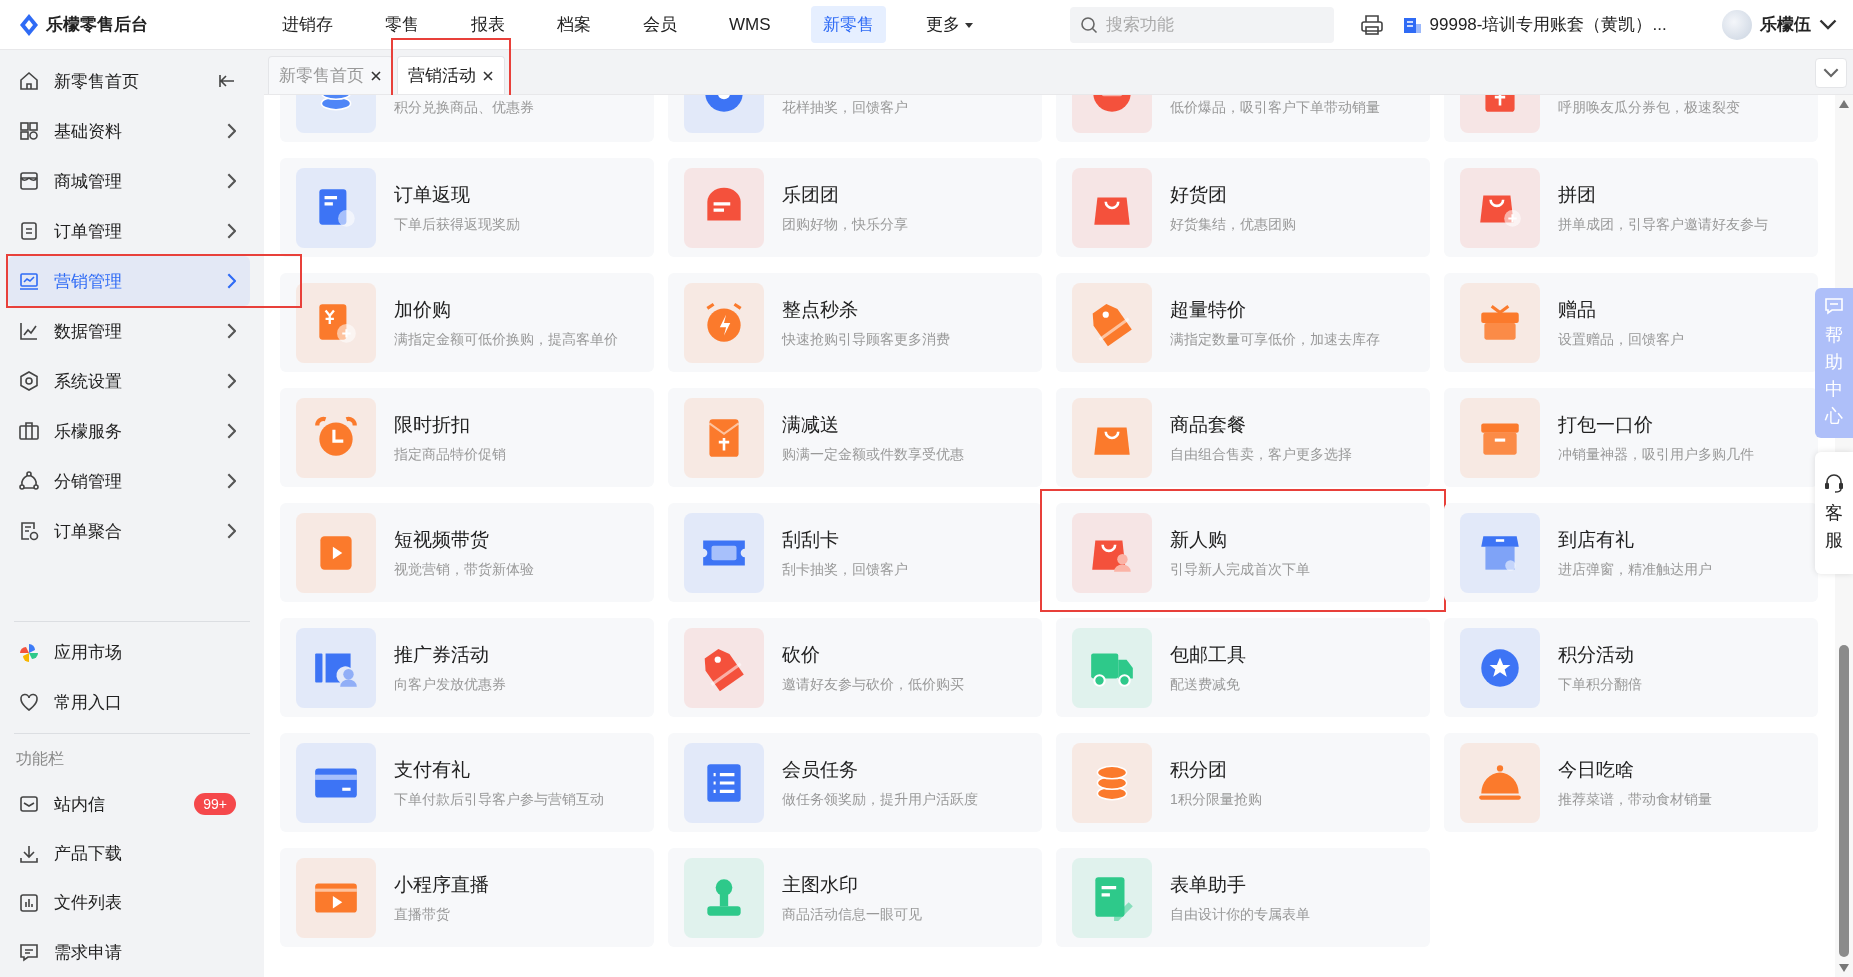 The height and width of the screenshot is (977, 1853). Describe the element at coordinates (29, 431) in the screenshot. I see `briefcase-icon` at that location.